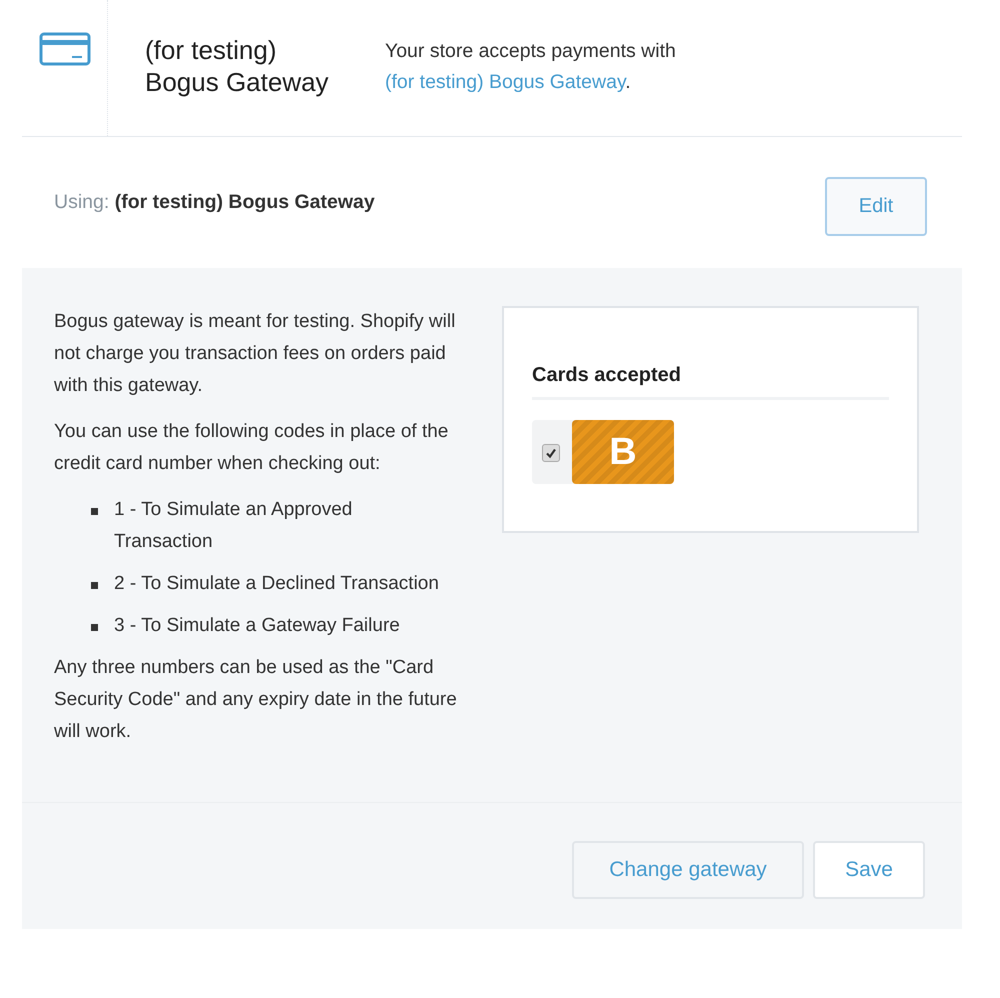 Image resolution: width=1000 pixels, height=998 pixels. Describe the element at coordinates (257, 626) in the screenshot. I see `code-item: 3 - To Simulate a Gateway Failure` at that location.